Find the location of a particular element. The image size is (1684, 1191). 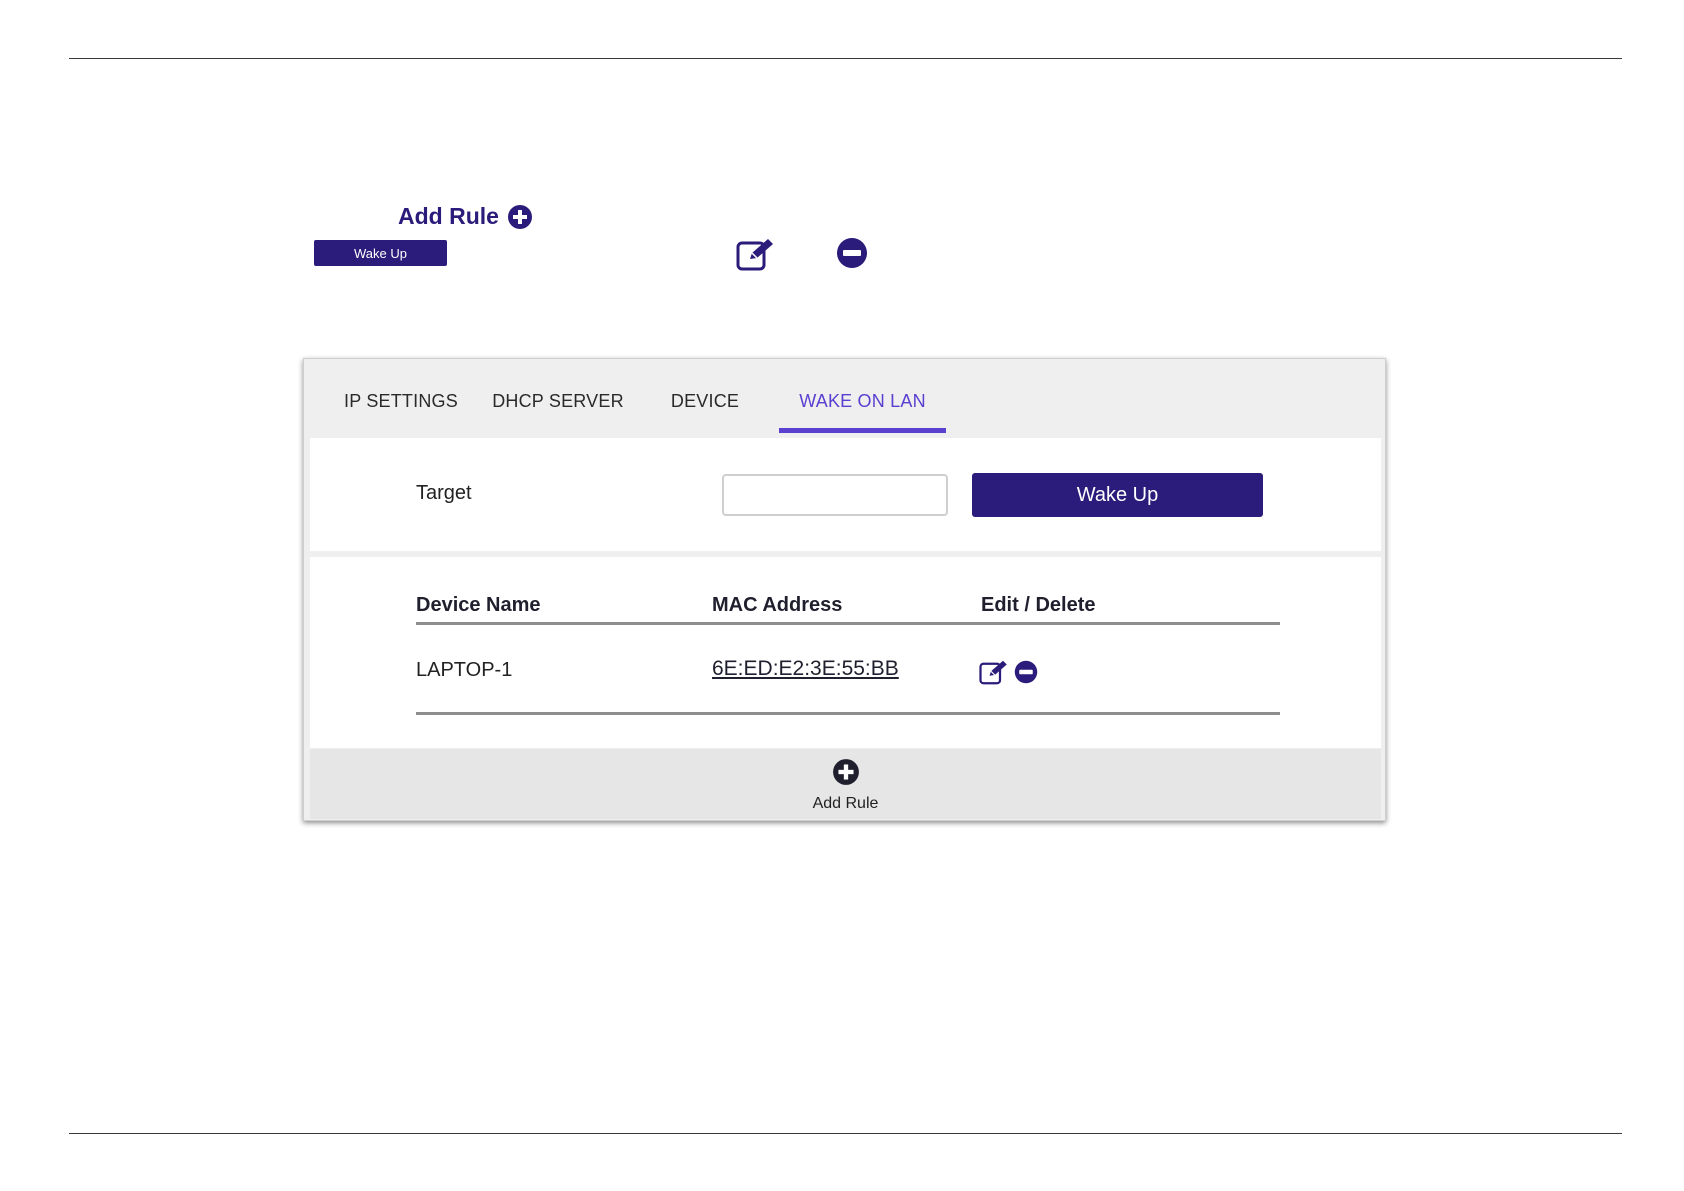

tab-ip-settings: IP SETTINGS is located at coordinates (401, 397).